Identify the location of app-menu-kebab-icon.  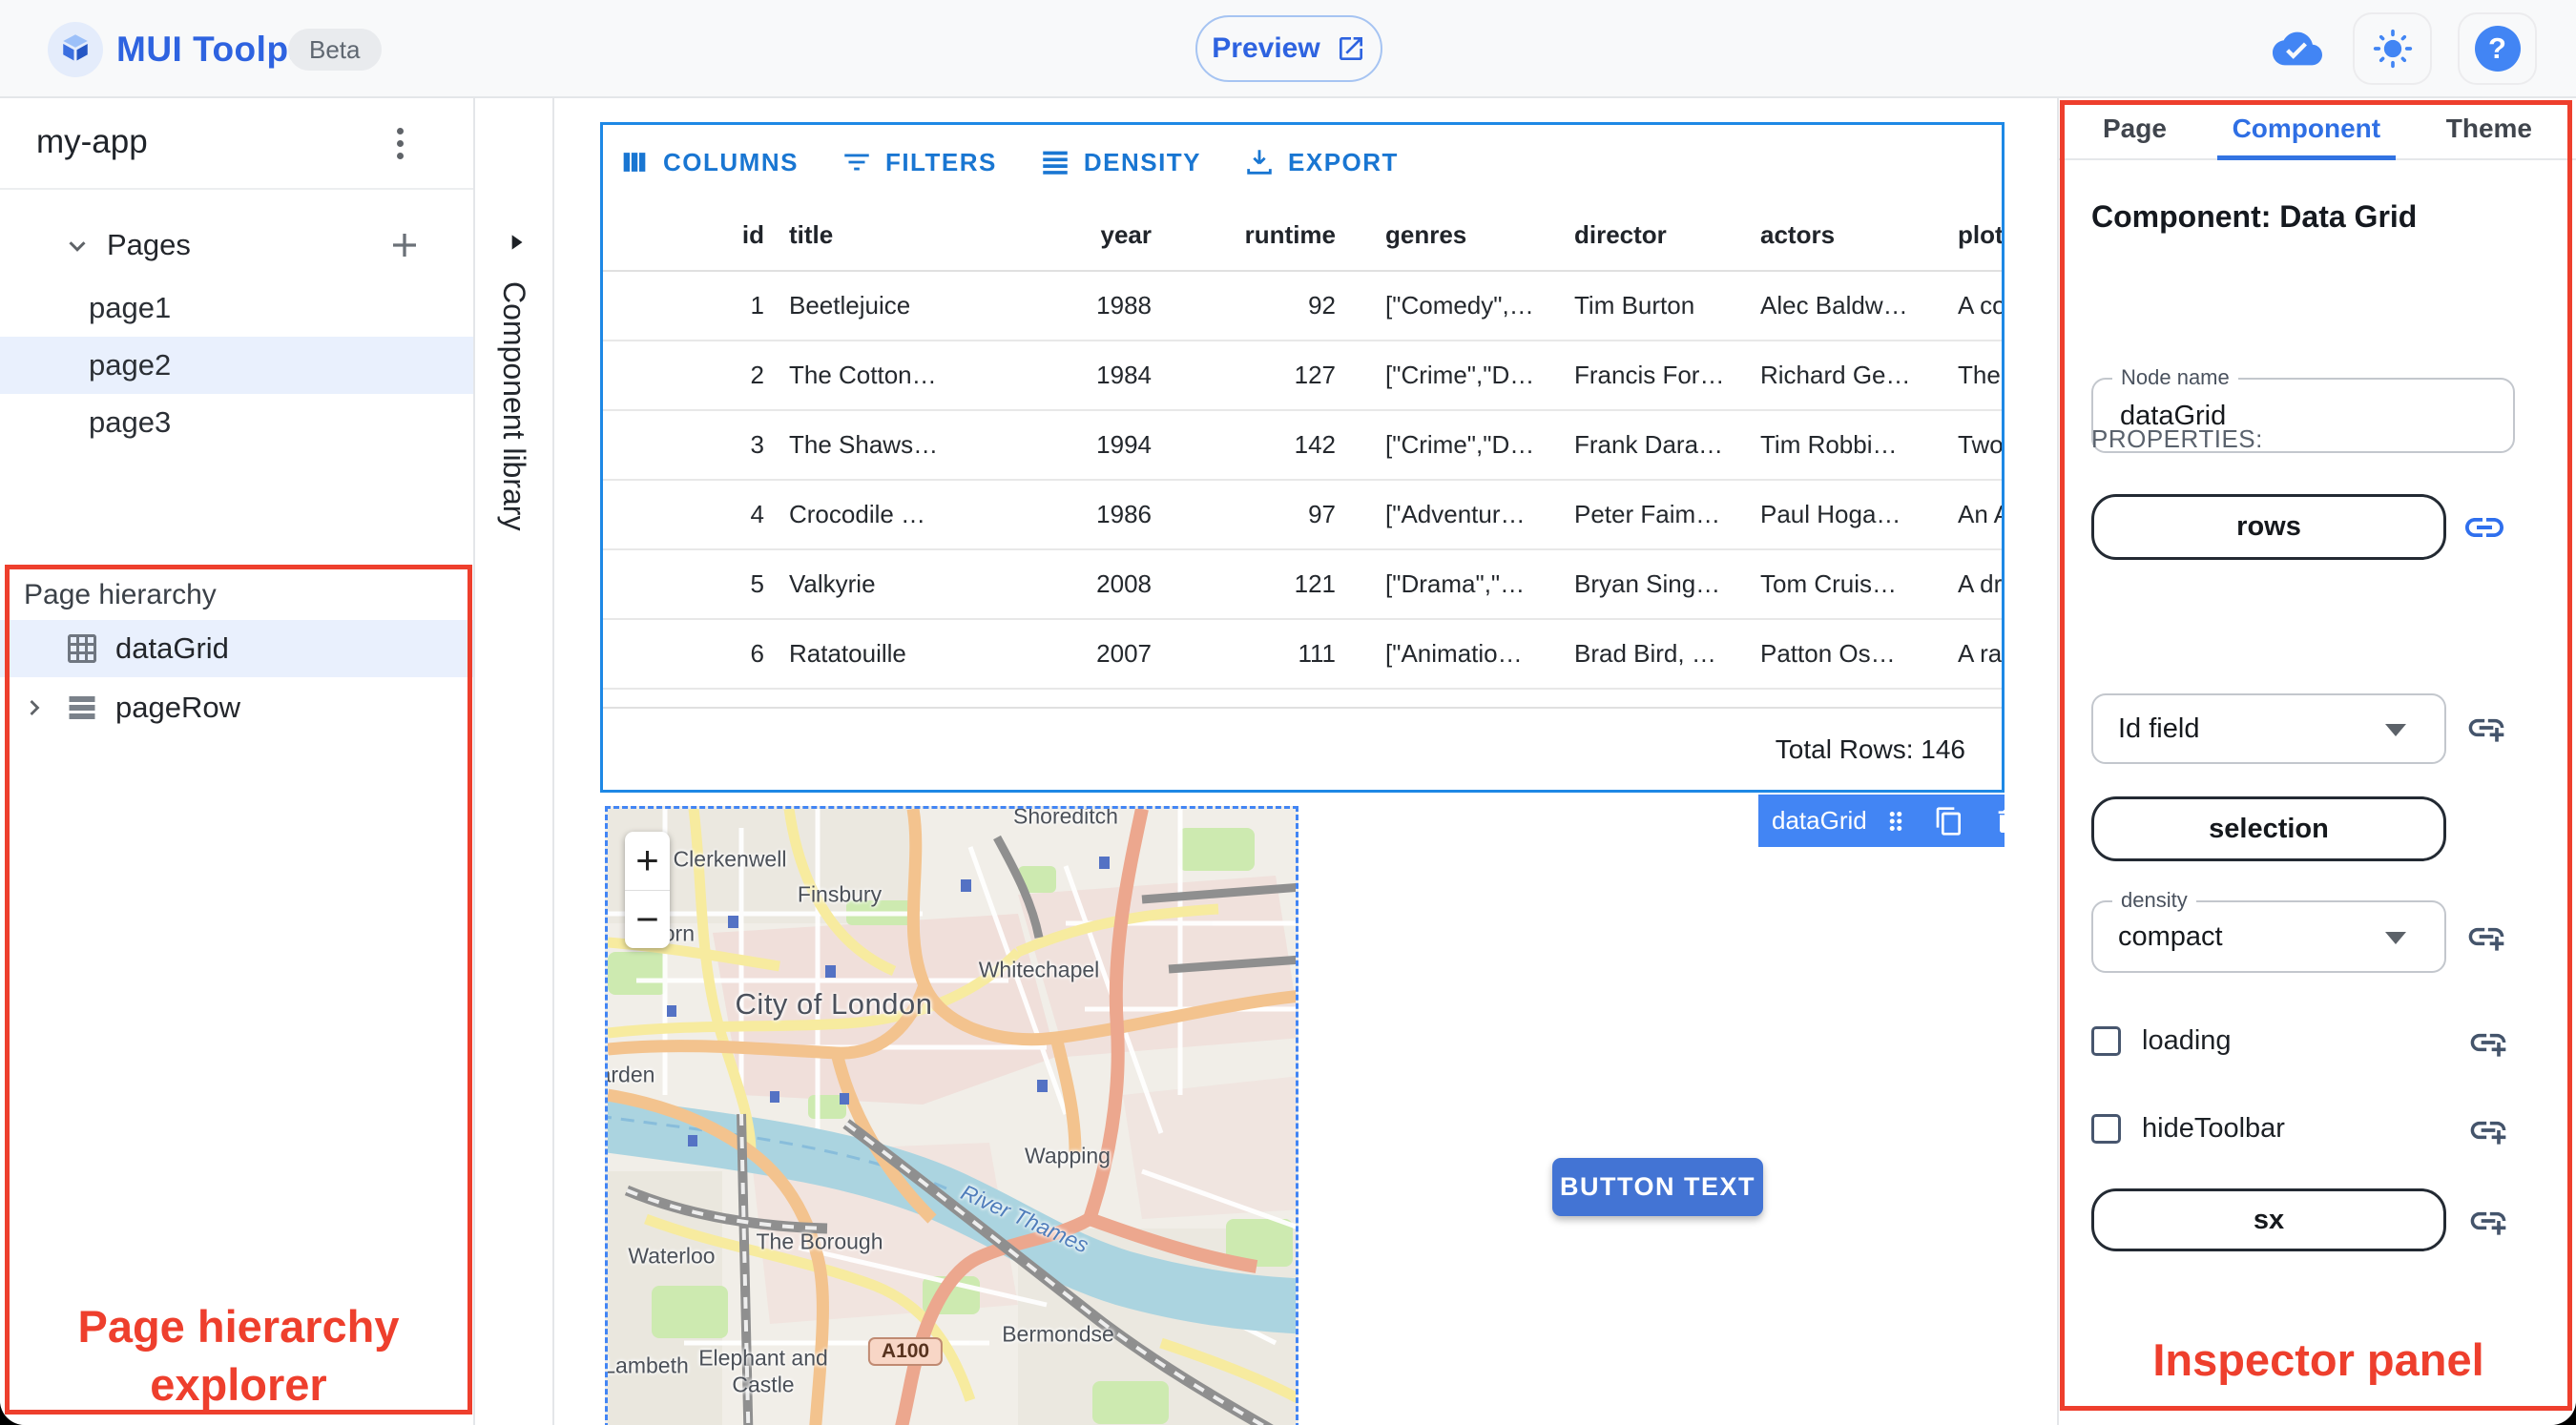
(400, 143).